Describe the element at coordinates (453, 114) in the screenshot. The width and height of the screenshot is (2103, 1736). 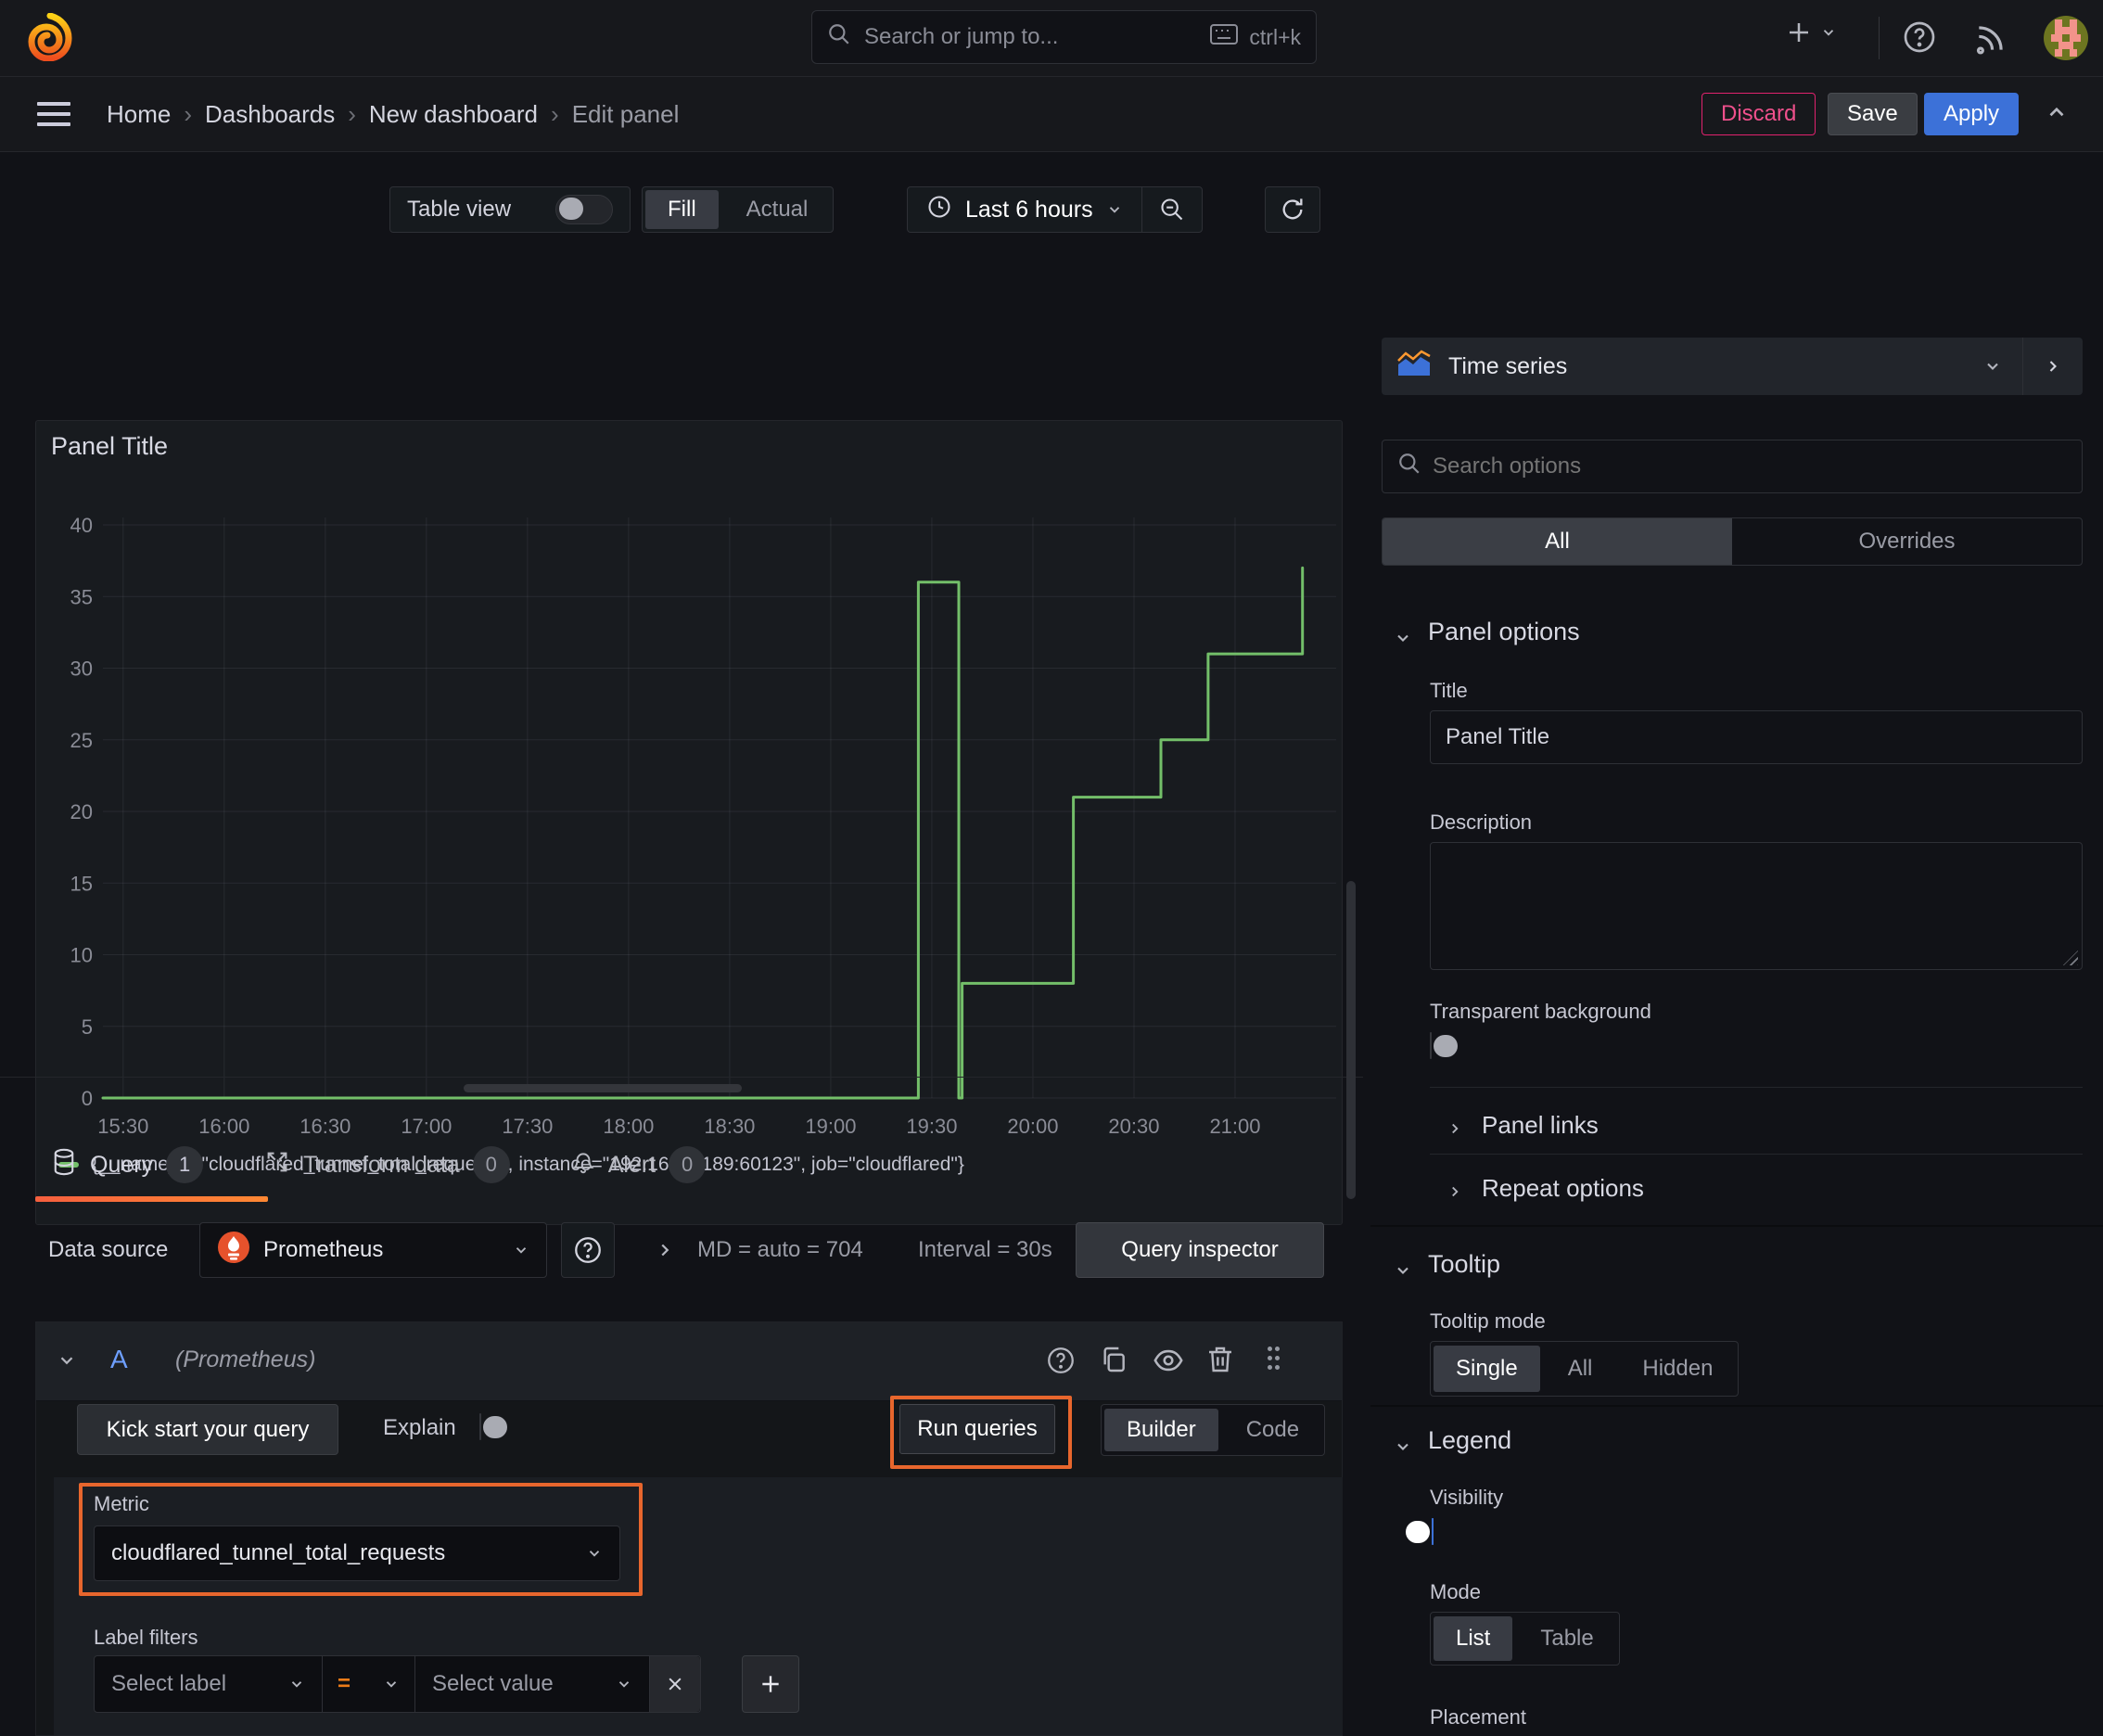
I see `breadcrumb-new-dashboard: New dashboard` at that location.